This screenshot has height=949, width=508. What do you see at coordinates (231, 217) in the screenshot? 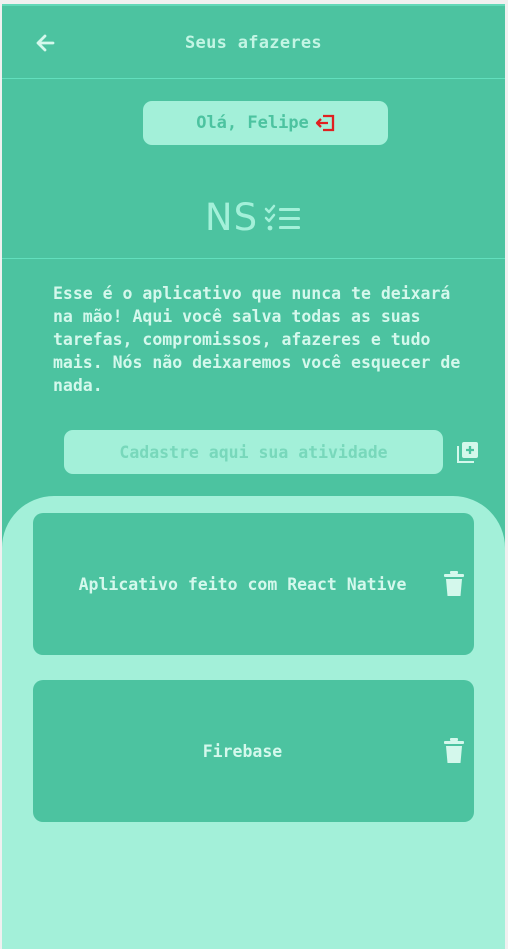
I see `logo-text: NS` at bounding box center [231, 217].